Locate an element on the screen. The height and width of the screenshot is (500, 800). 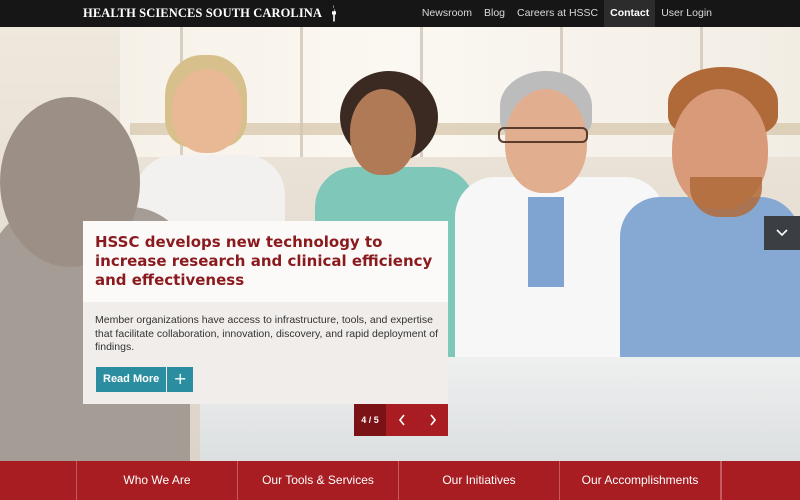
plus-icon: + is located at coordinates (180, 379).